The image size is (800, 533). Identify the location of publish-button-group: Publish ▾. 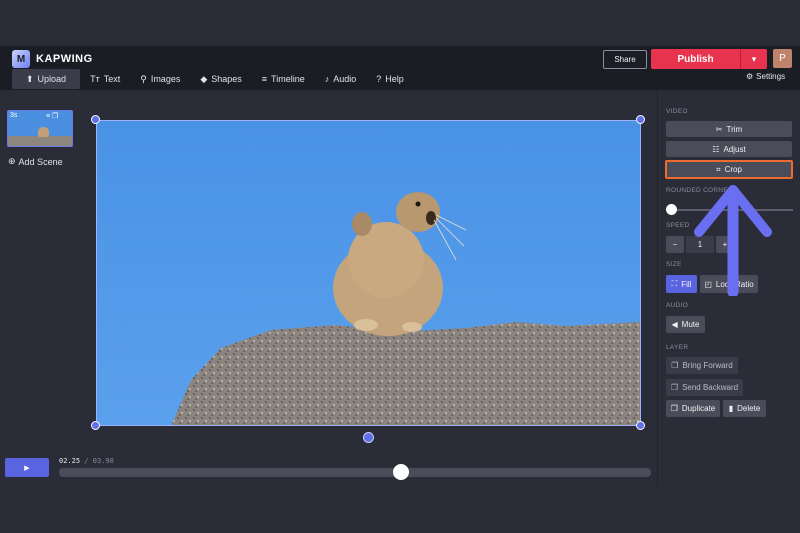
(709, 59).